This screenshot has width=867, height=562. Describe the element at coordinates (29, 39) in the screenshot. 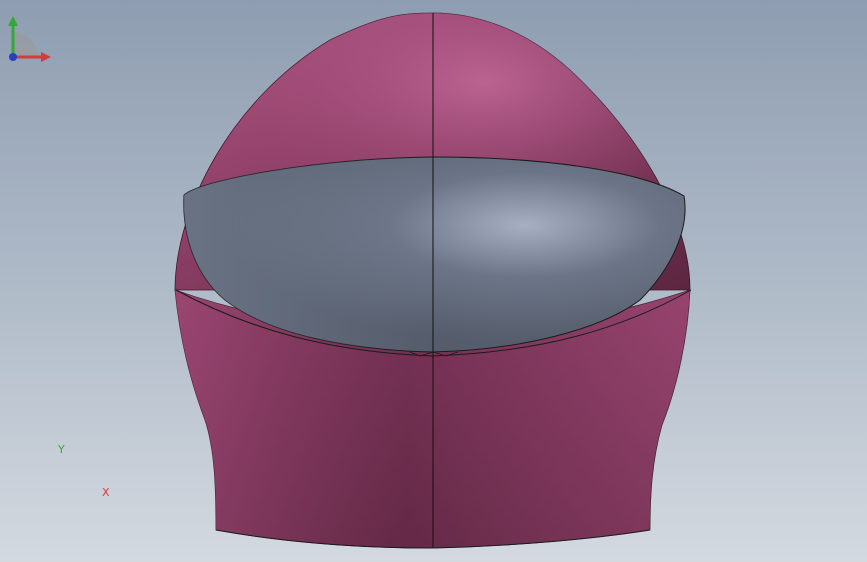

I see `reference-triad` at that location.